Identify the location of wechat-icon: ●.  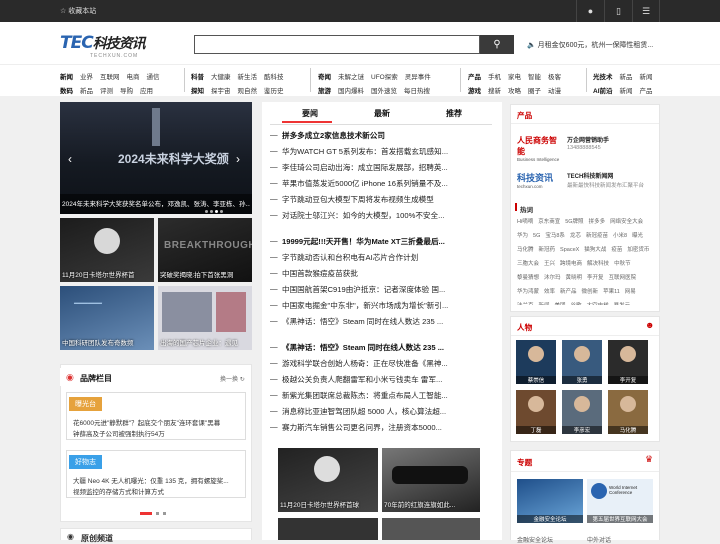
(590, 11).